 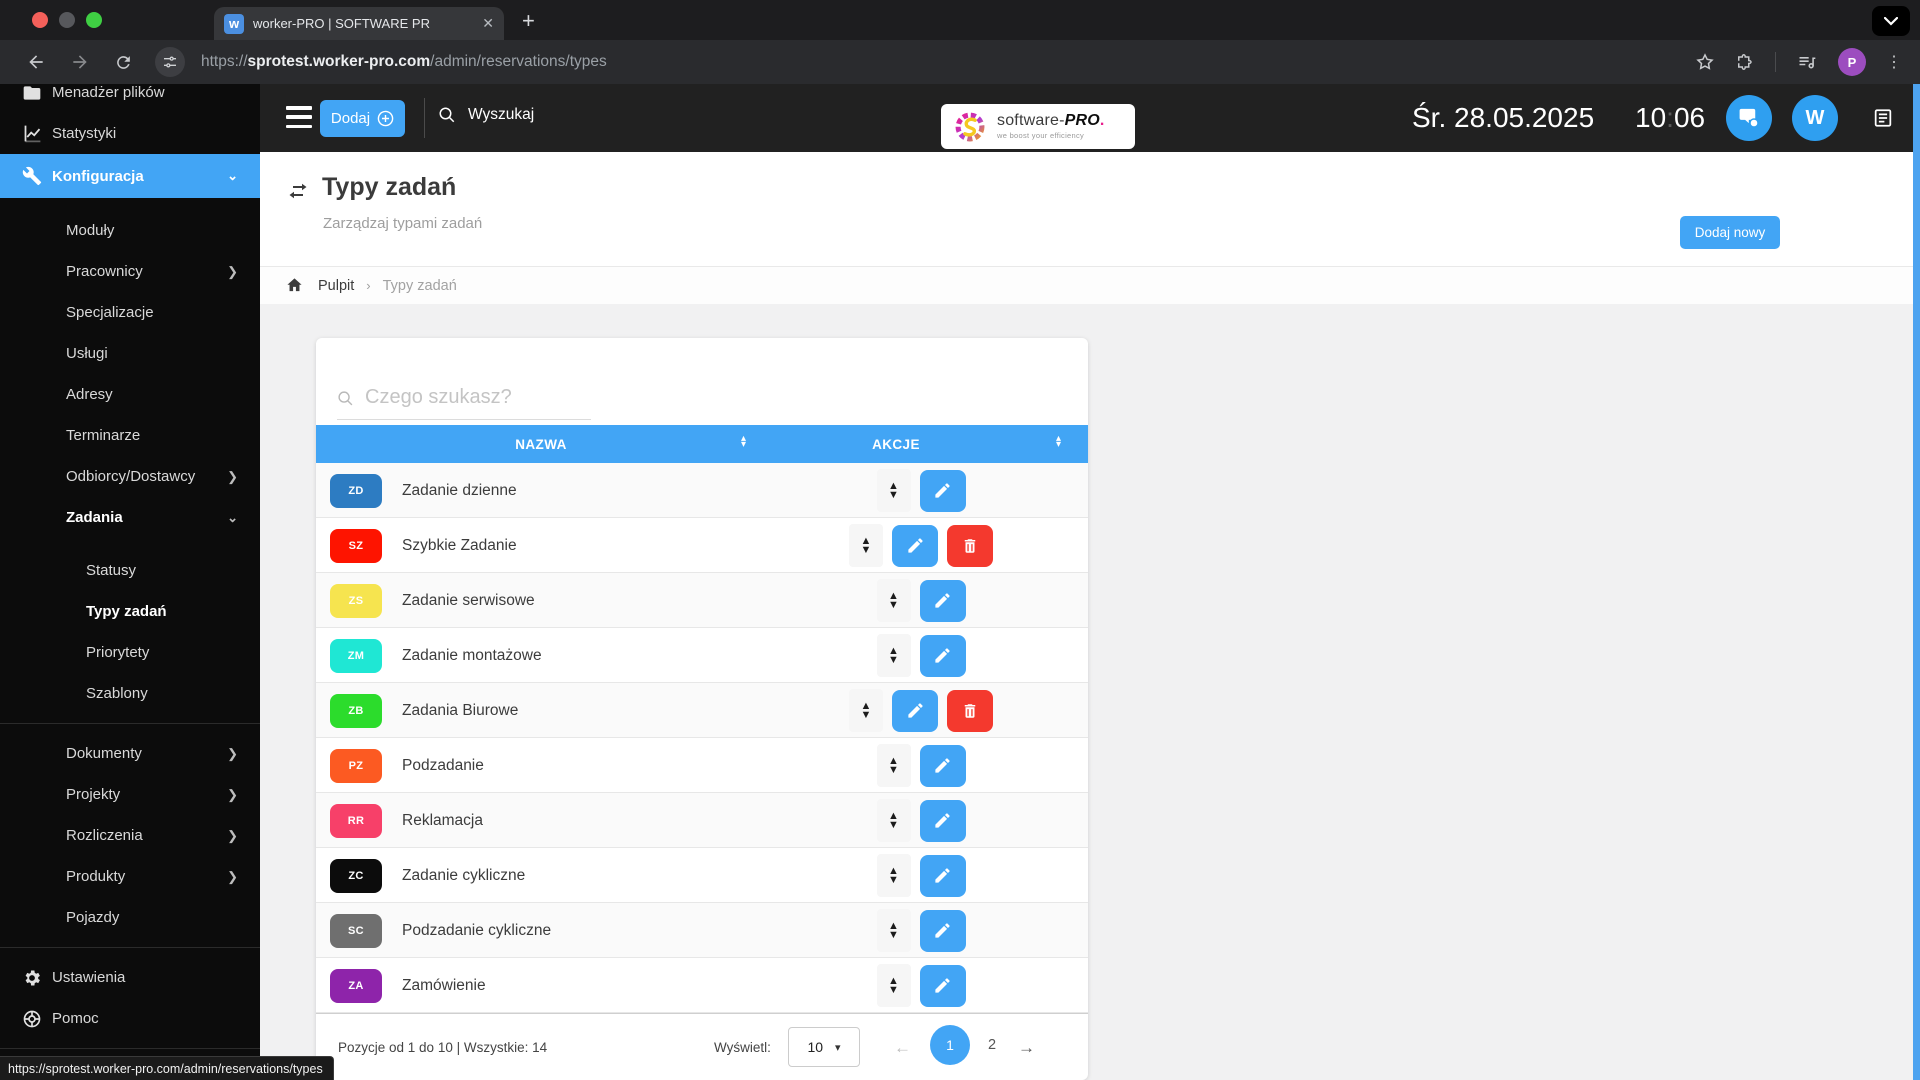 I want to click on folder-icon, so click(x=33, y=94).